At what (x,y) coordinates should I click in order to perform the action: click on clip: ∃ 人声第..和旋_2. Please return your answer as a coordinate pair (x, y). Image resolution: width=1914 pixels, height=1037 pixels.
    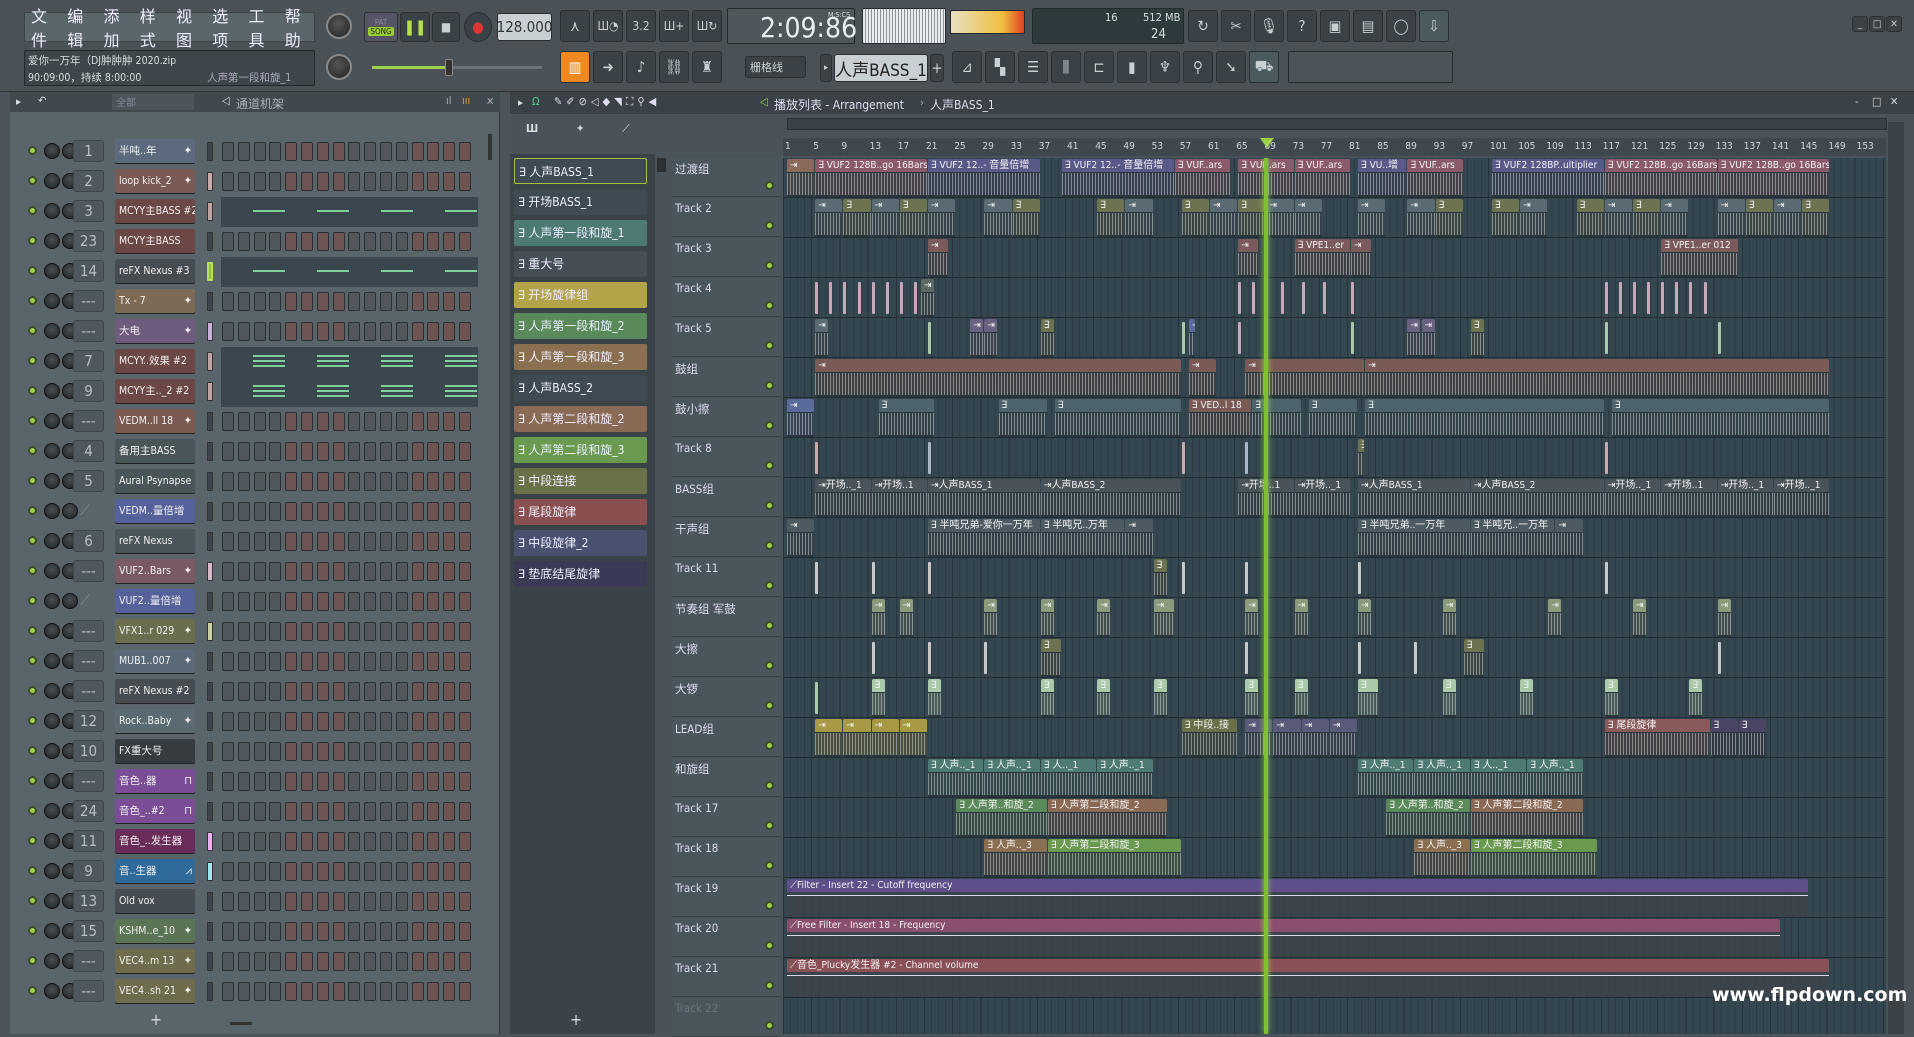
    Looking at the image, I should click on (1428, 818).